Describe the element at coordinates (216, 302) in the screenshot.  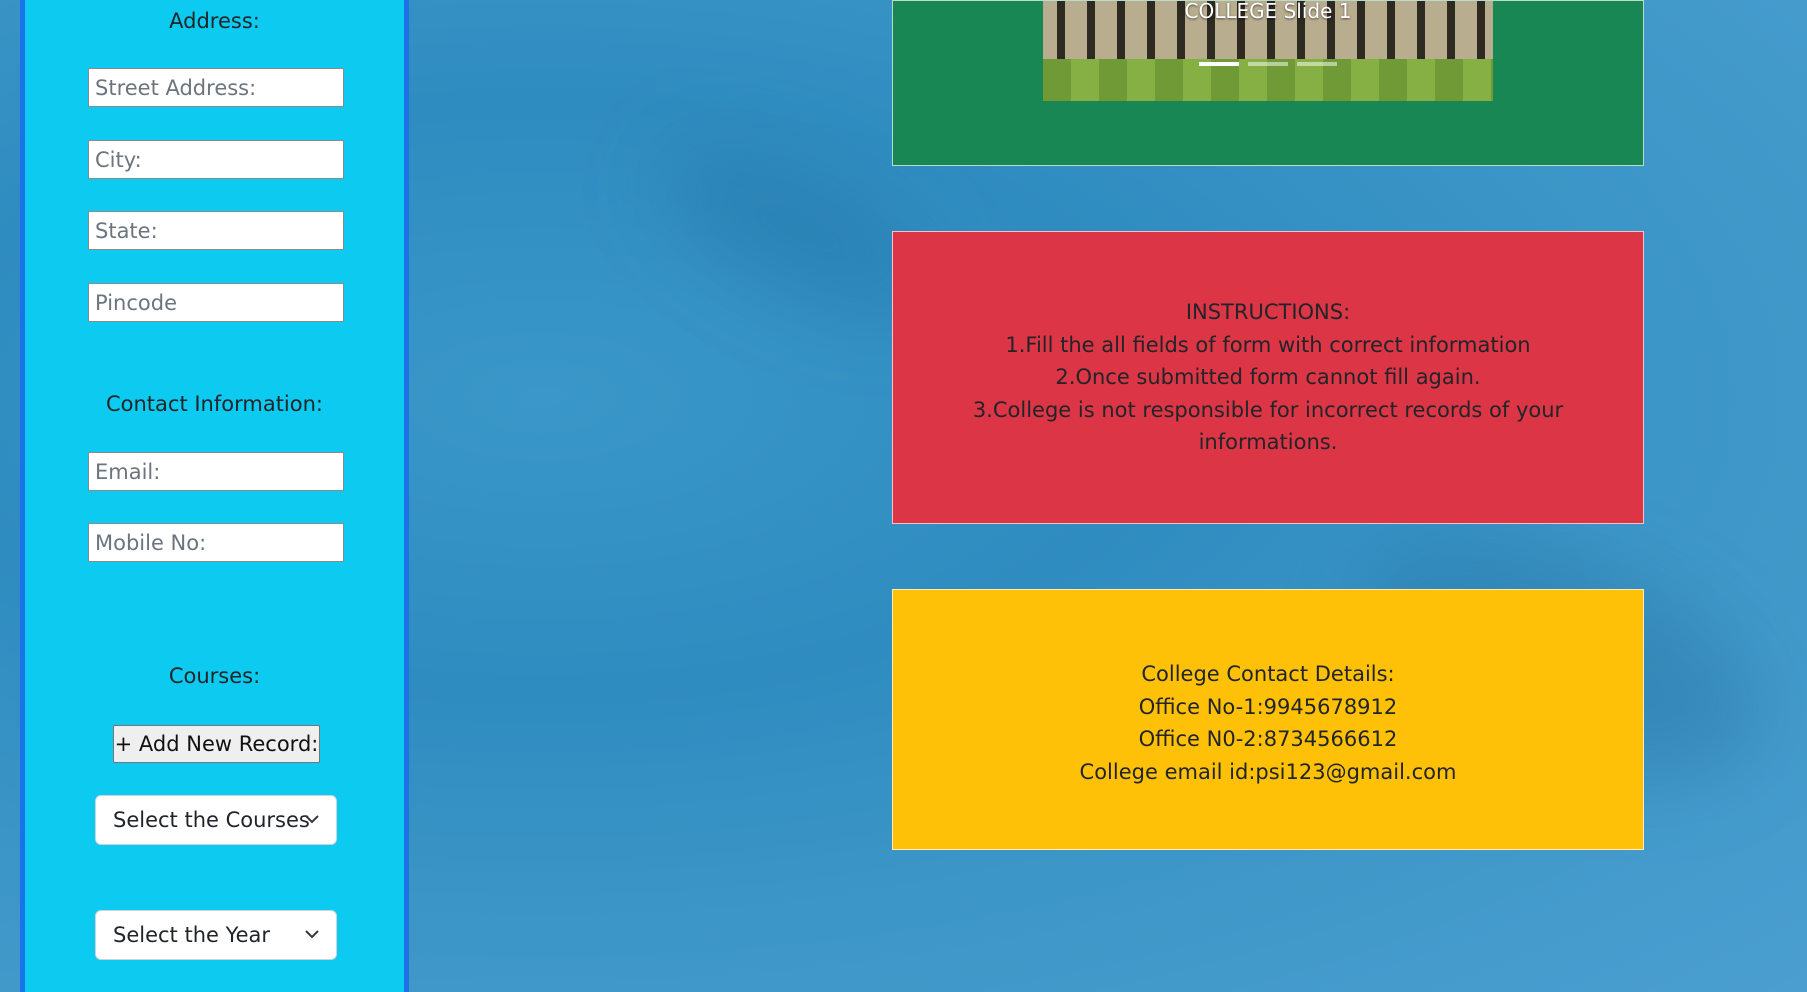
I see `pincode-input` at that location.